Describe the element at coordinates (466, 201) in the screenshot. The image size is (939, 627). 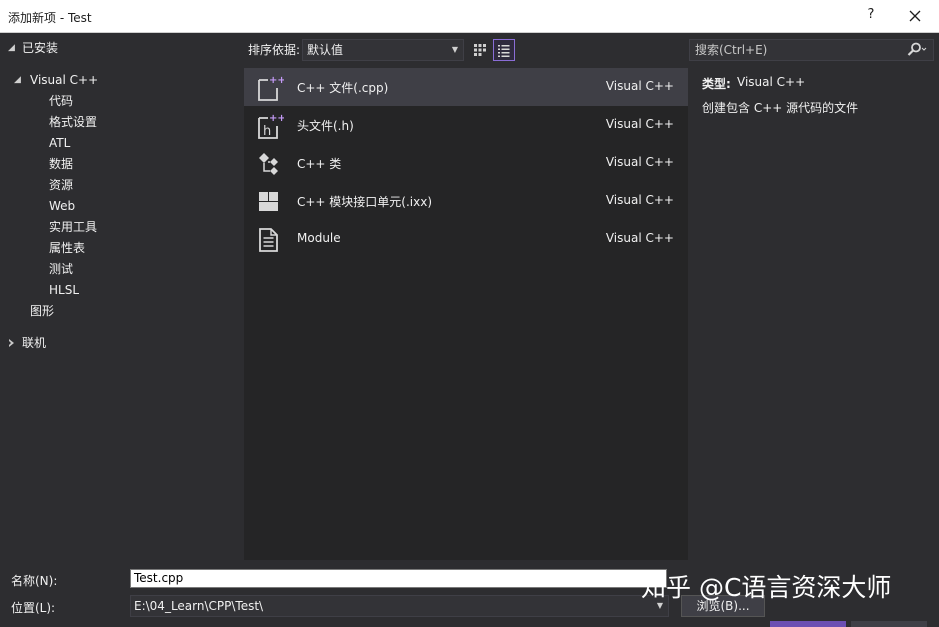
I see `template-item-module-interface: C++ 模块接口单元(.ixx) Visual C++` at that location.